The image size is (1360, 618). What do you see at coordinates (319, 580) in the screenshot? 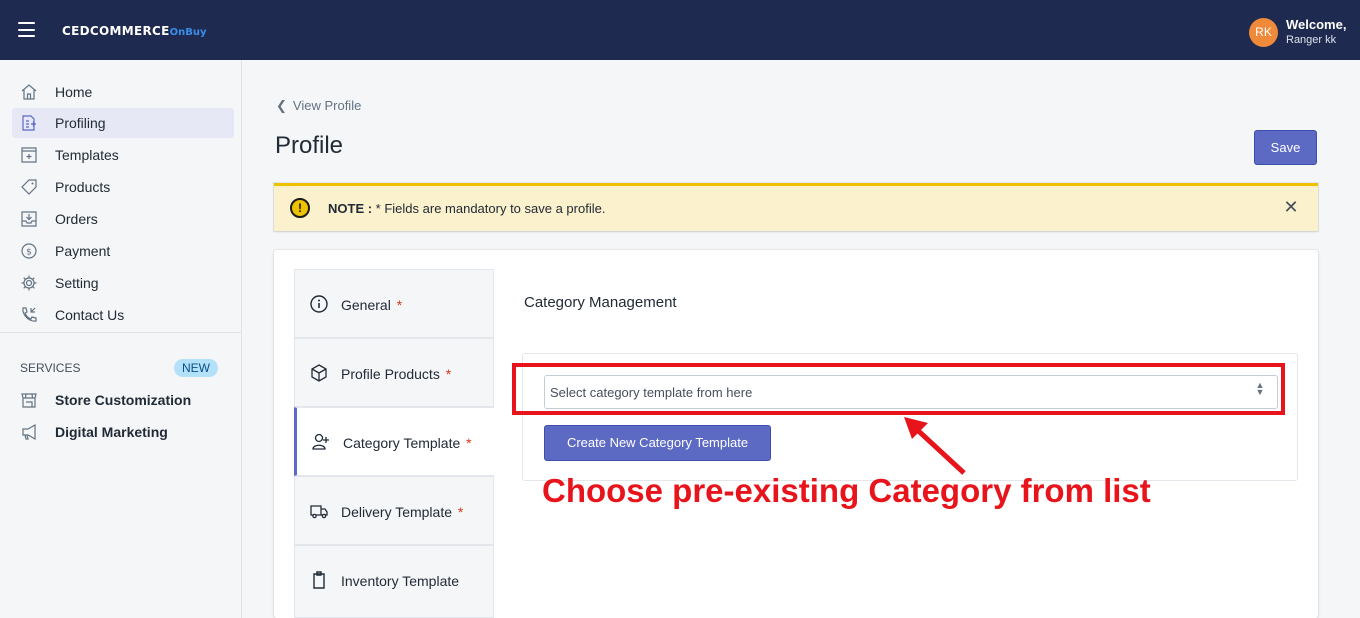
I see `clipboard-icon` at bounding box center [319, 580].